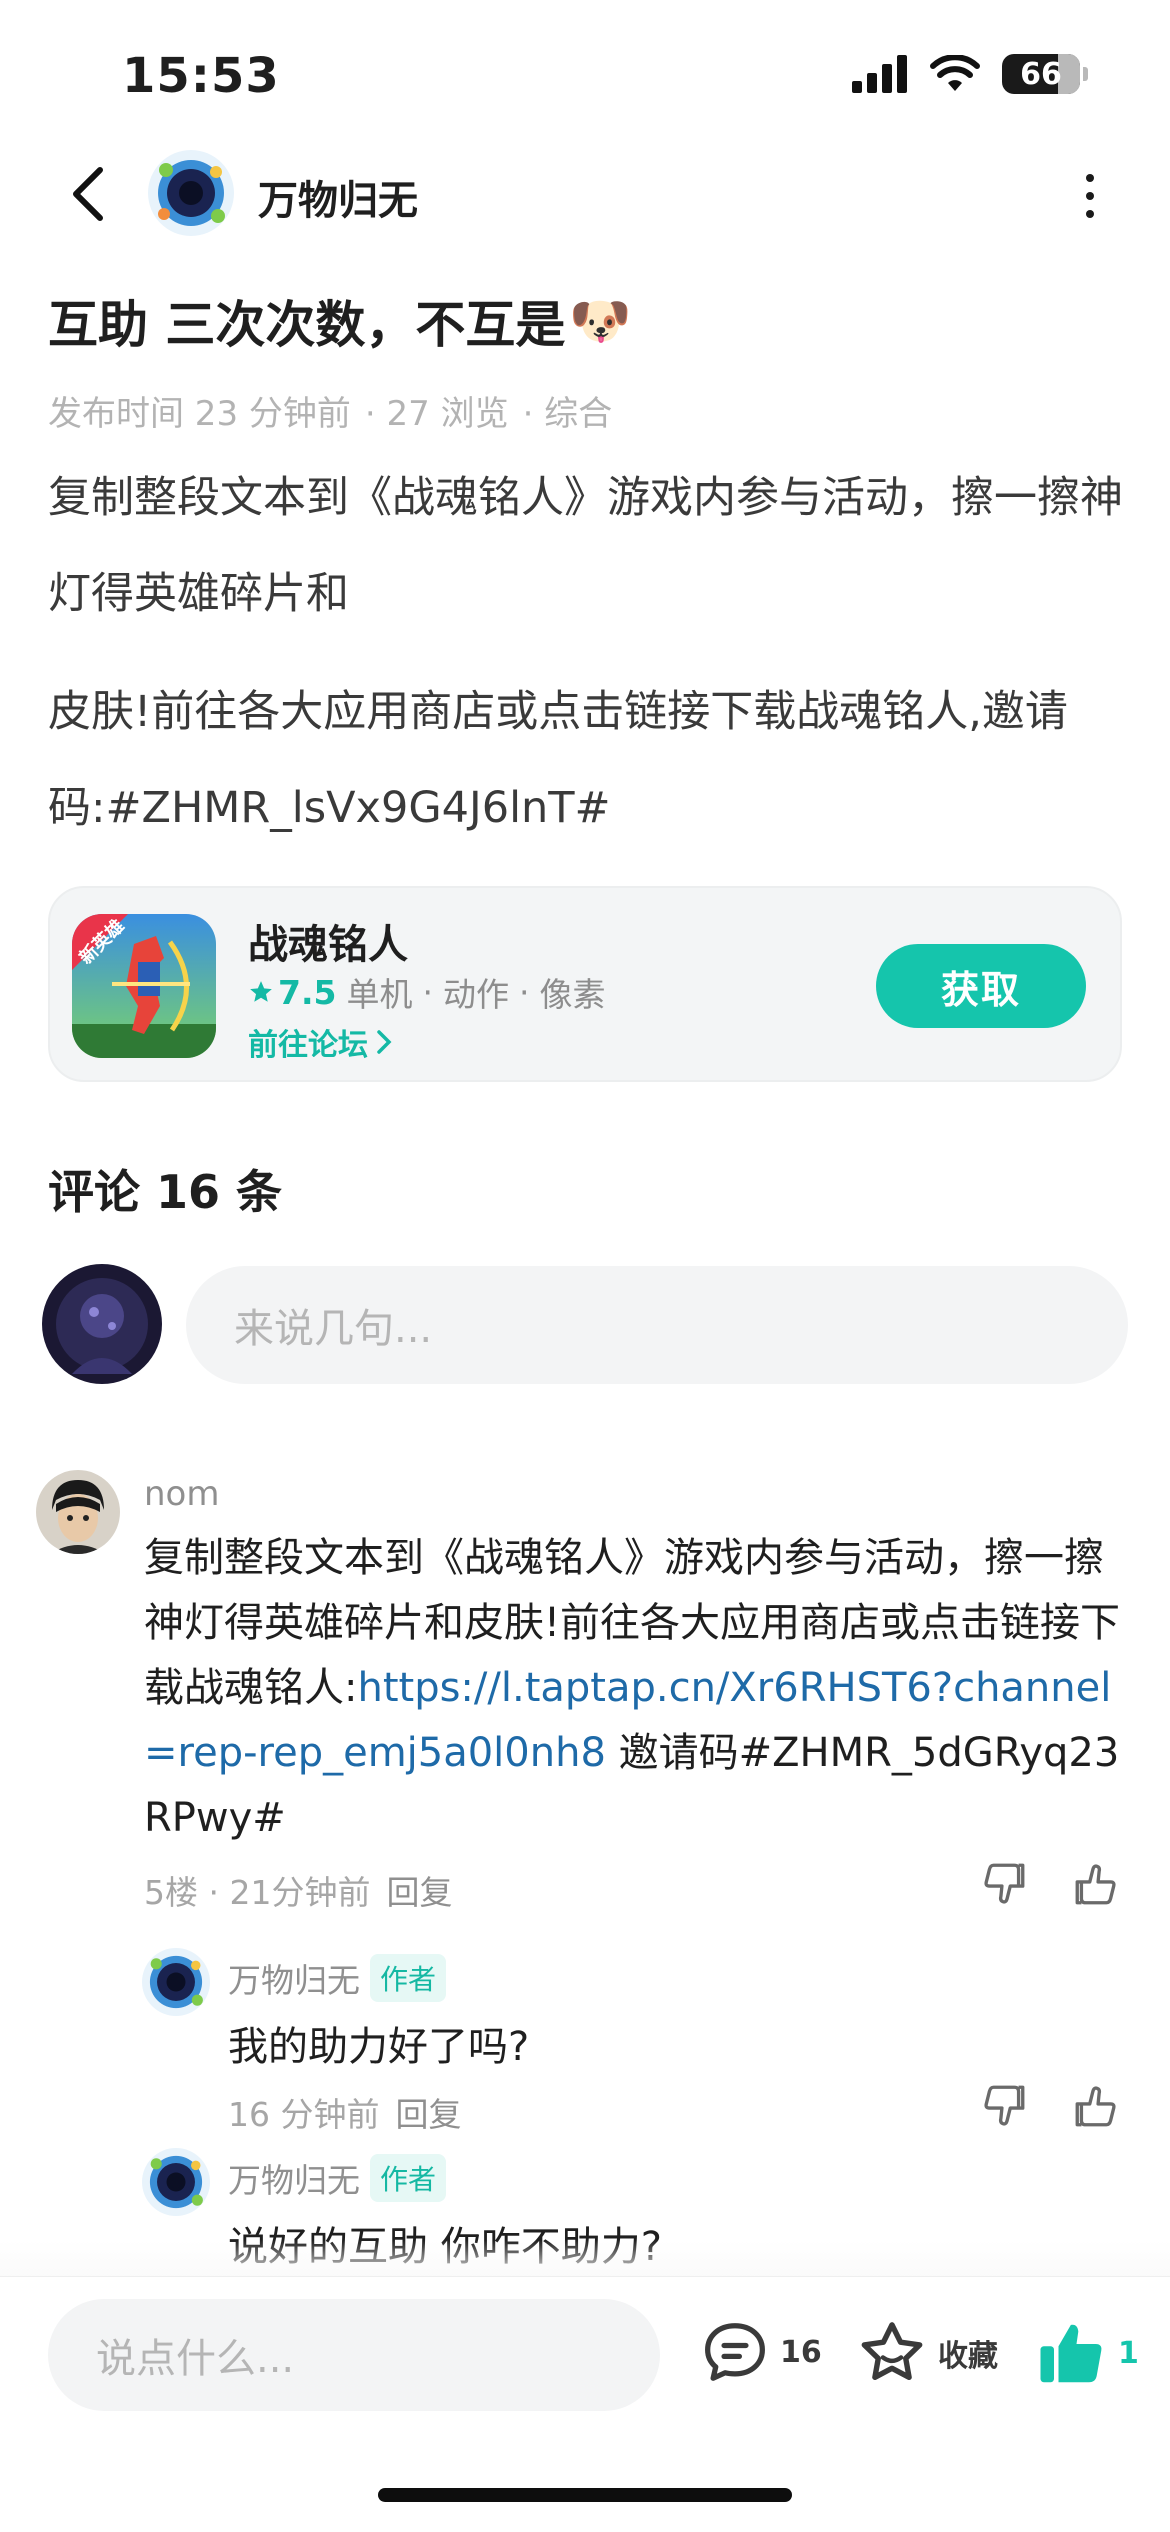 The image size is (1170, 2532). I want to click on post-meta: 发布时间 23 分钟前 · 27 浏览 · 综合, so click(330, 410).